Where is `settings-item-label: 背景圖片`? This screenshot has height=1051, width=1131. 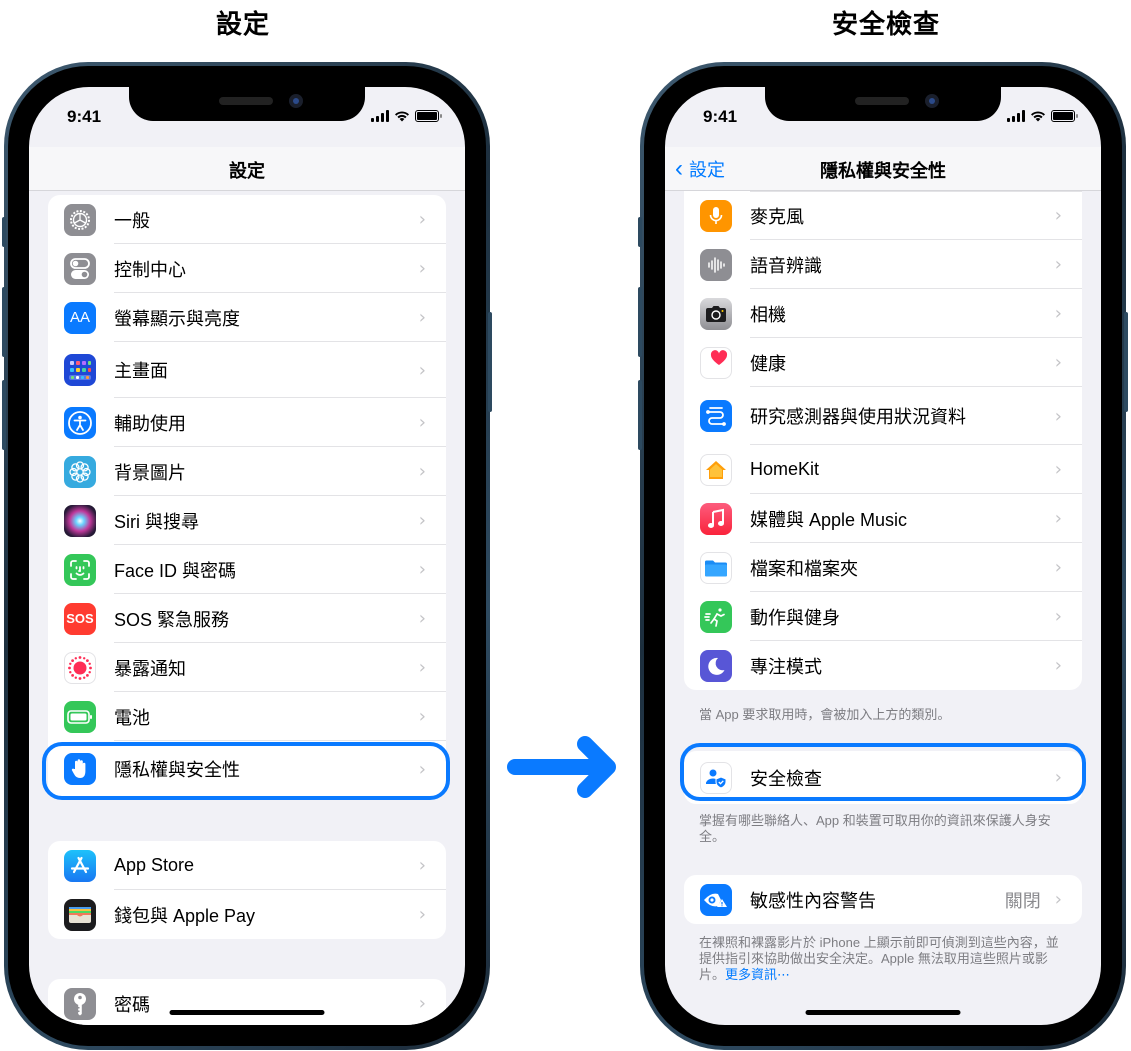
settings-item-label: 背景圖片 is located at coordinates (150, 472).